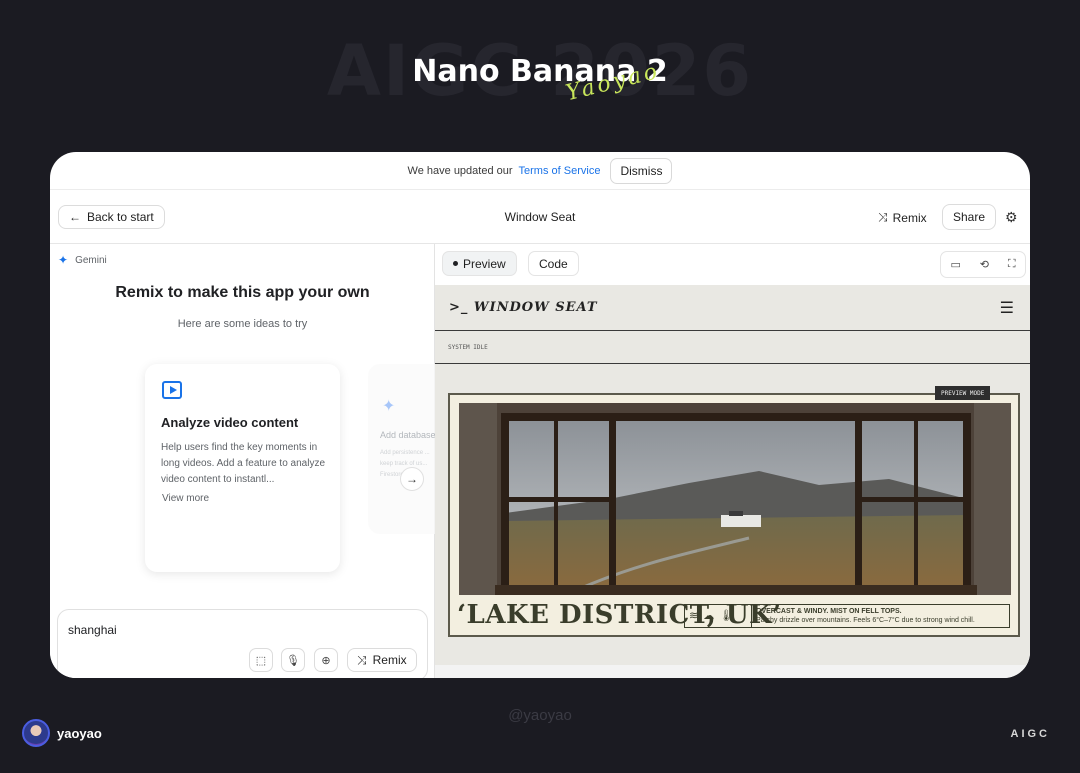 This screenshot has width=1080, height=773. What do you see at coordinates (732, 308) in the screenshot?
I see `site-header: >_ WINDOW SEAT ☰` at bounding box center [732, 308].